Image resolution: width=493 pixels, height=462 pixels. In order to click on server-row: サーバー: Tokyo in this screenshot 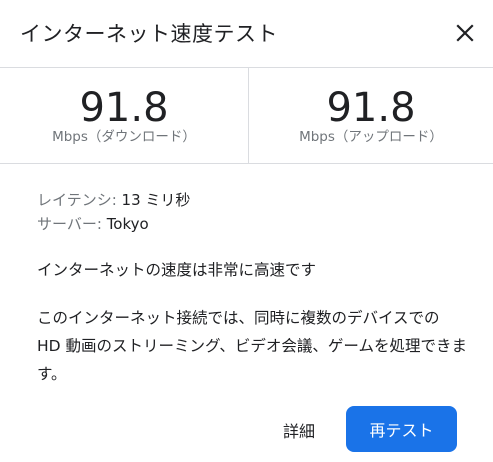, I will do `click(113, 224)`.